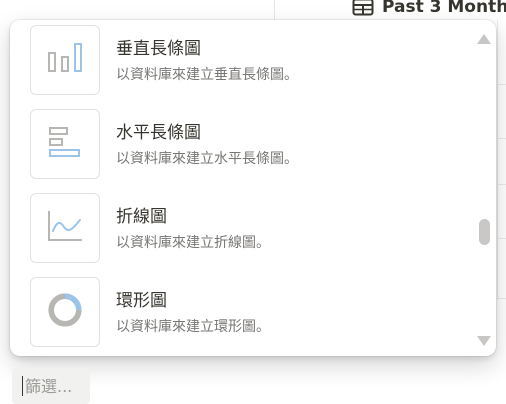  What do you see at coordinates (193, 327) in the screenshot?
I see `menu-item-description: 以資料庫來建立環形圖。` at bounding box center [193, 327].